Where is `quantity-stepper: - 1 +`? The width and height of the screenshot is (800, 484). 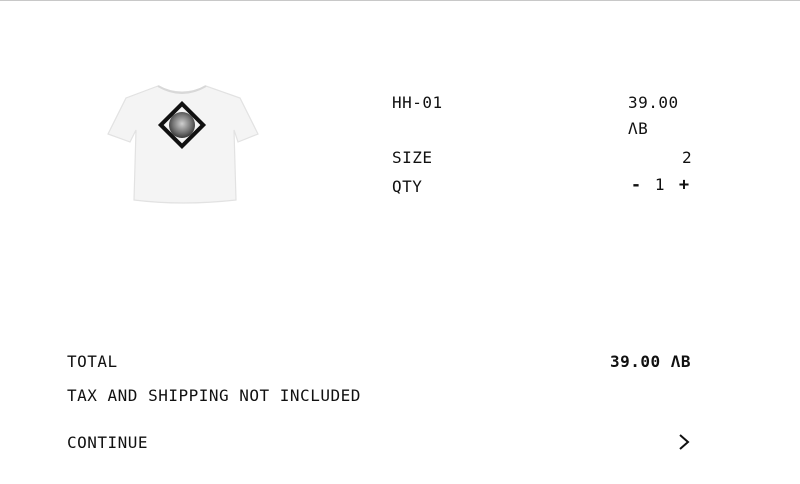
quantity-stepper: - 1 + is located at coordinates (660, 185).